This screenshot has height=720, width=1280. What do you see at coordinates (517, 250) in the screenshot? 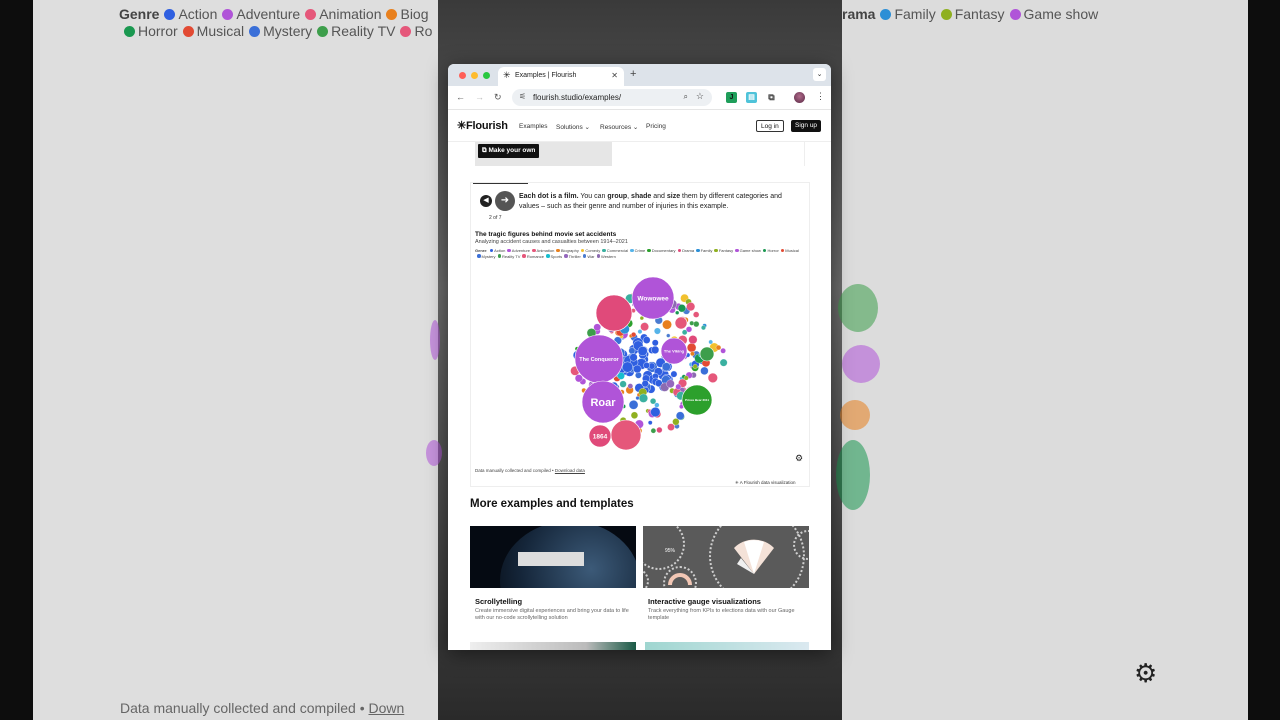
I see `legend-item: Adventure` at bounding box center [517, 250].